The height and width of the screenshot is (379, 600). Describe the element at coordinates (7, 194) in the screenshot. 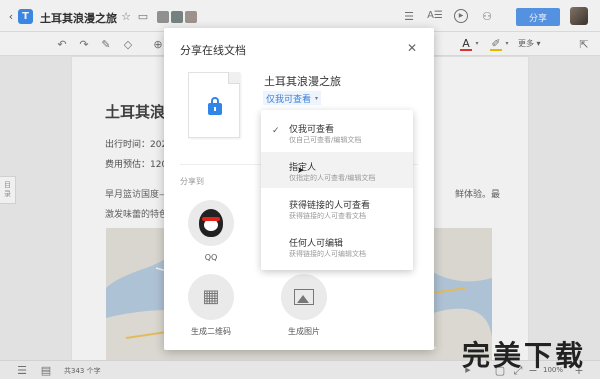

I see `catalog-tab-label: 录` at that location.